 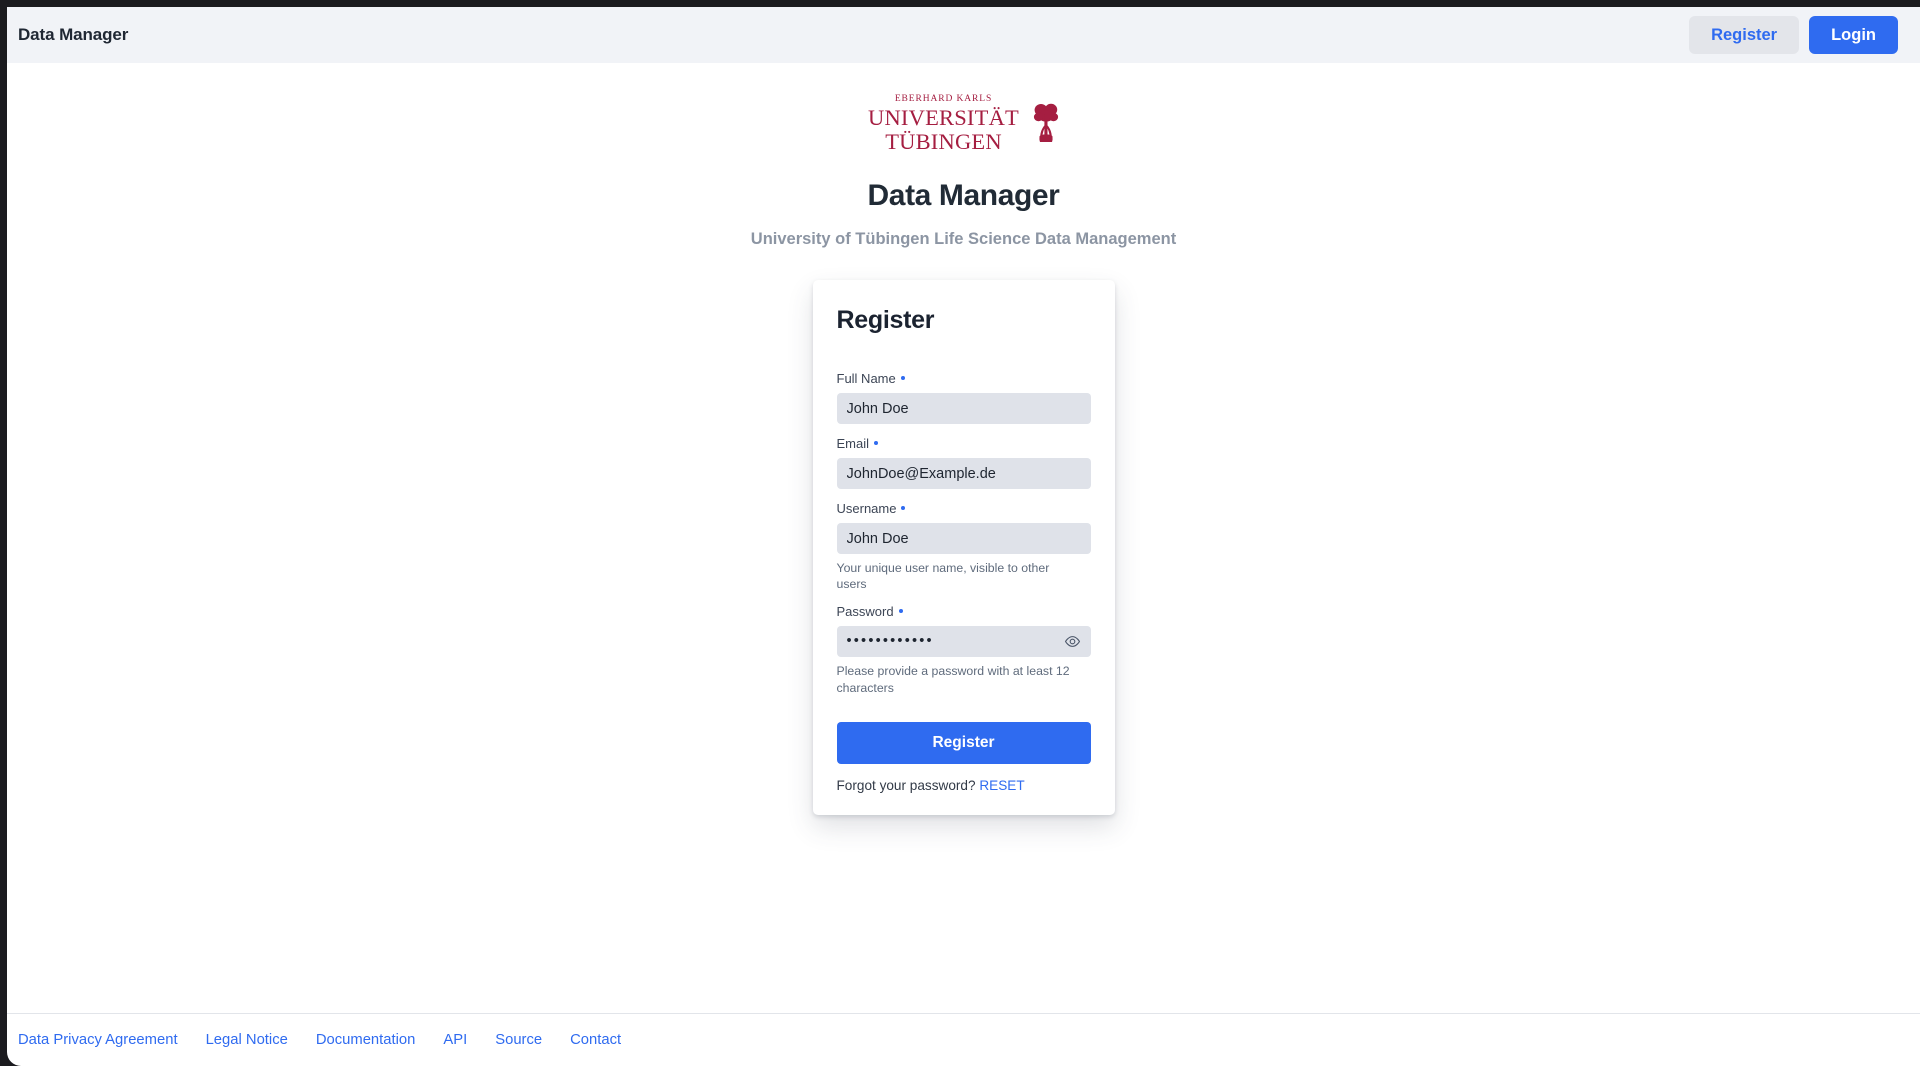 I want to click on label-email: Email, so click(x=964, y=443).